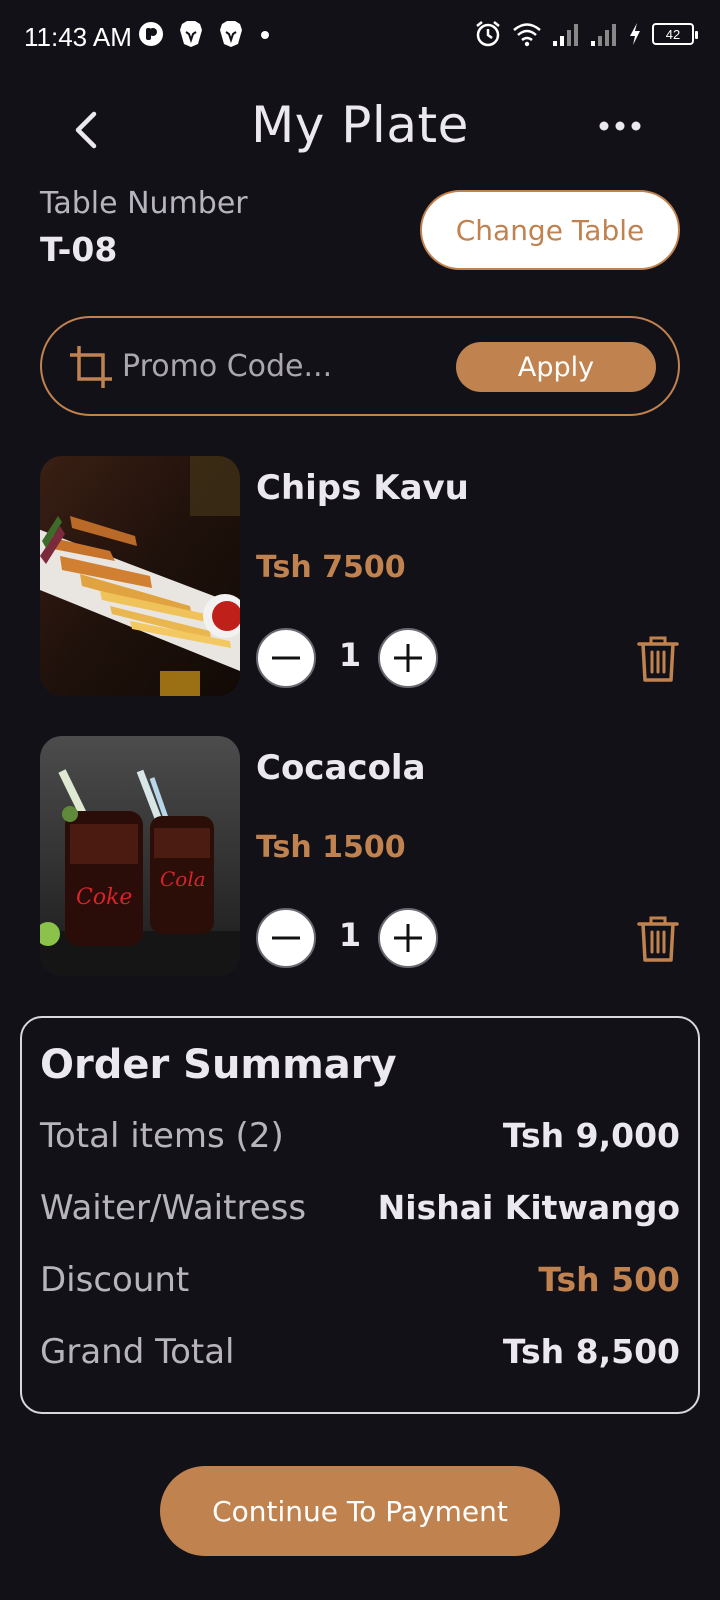 The width and height of the screenshot is (720, 1600). I want to click on summary-label: Discount, so click(115, 1280).